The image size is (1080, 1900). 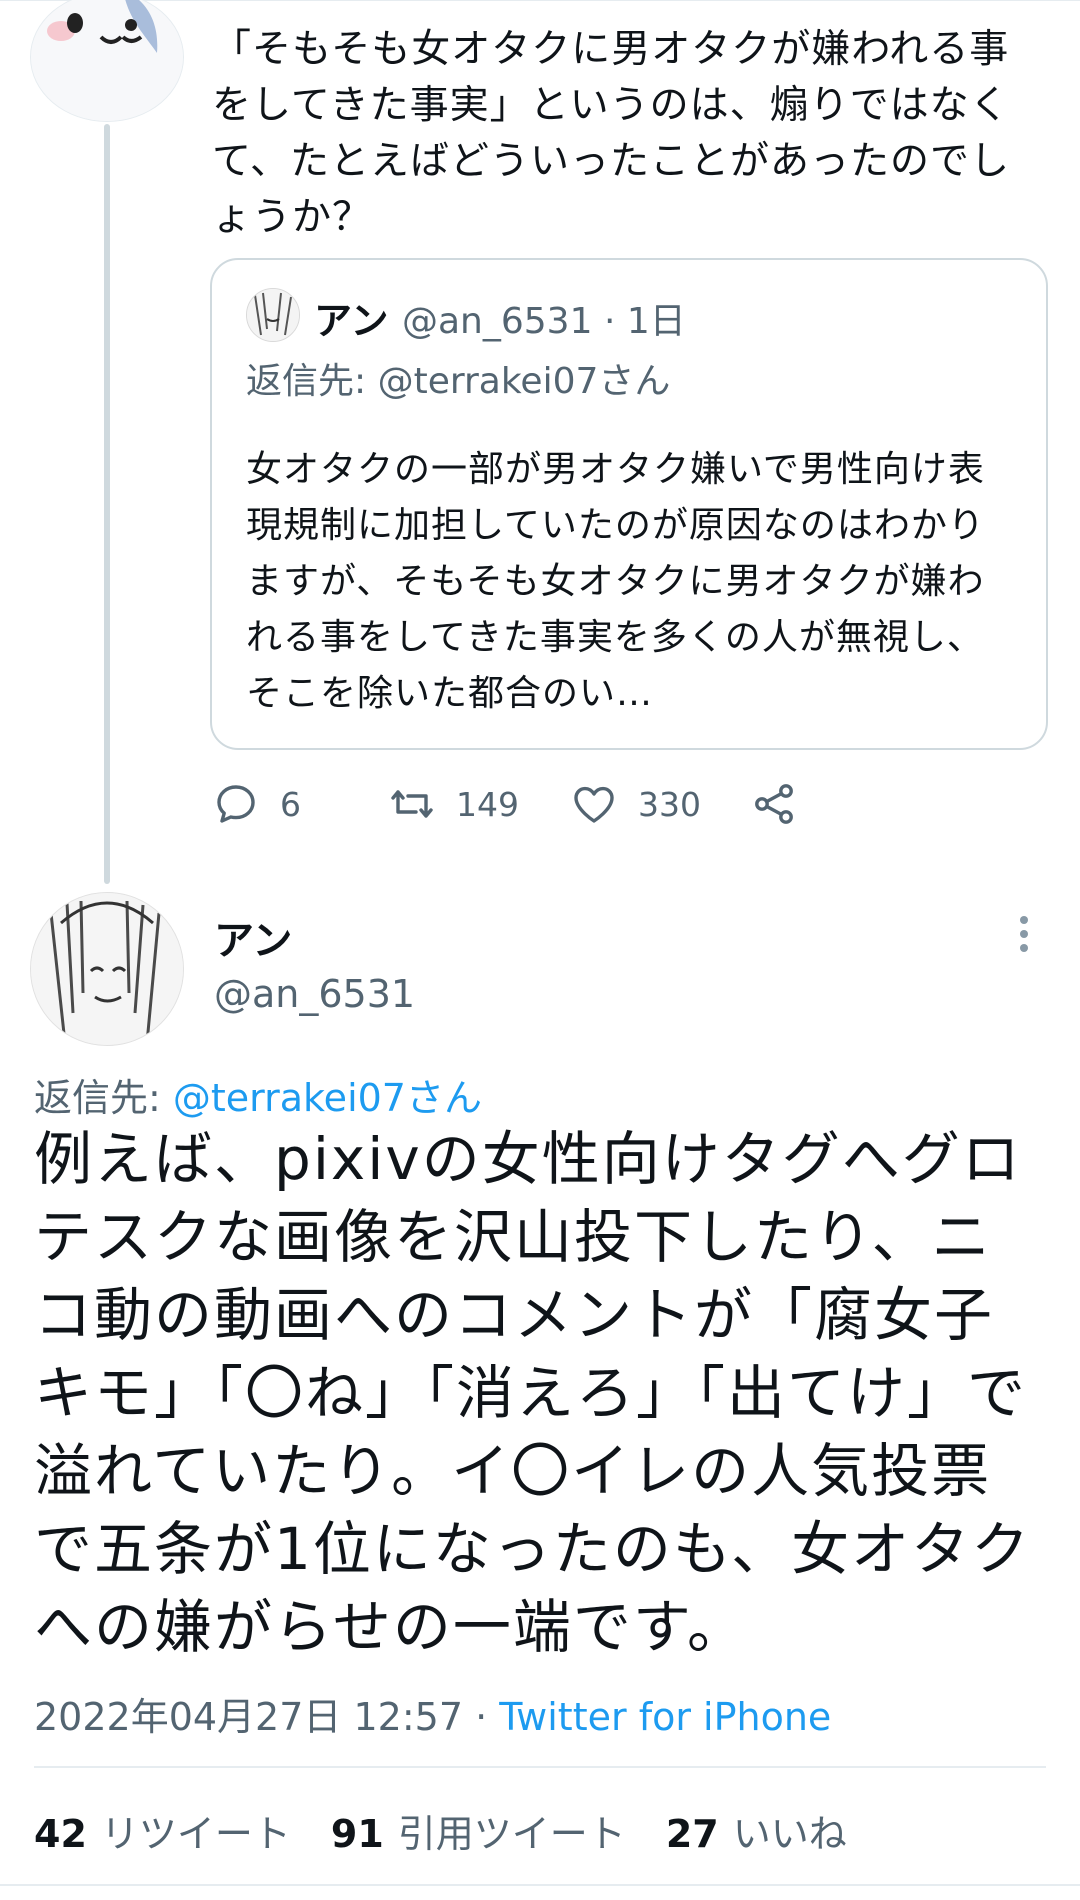 I want to click on quoted-reply-to: 返信先: @terrakei07さん, so click(x=458, y=381).